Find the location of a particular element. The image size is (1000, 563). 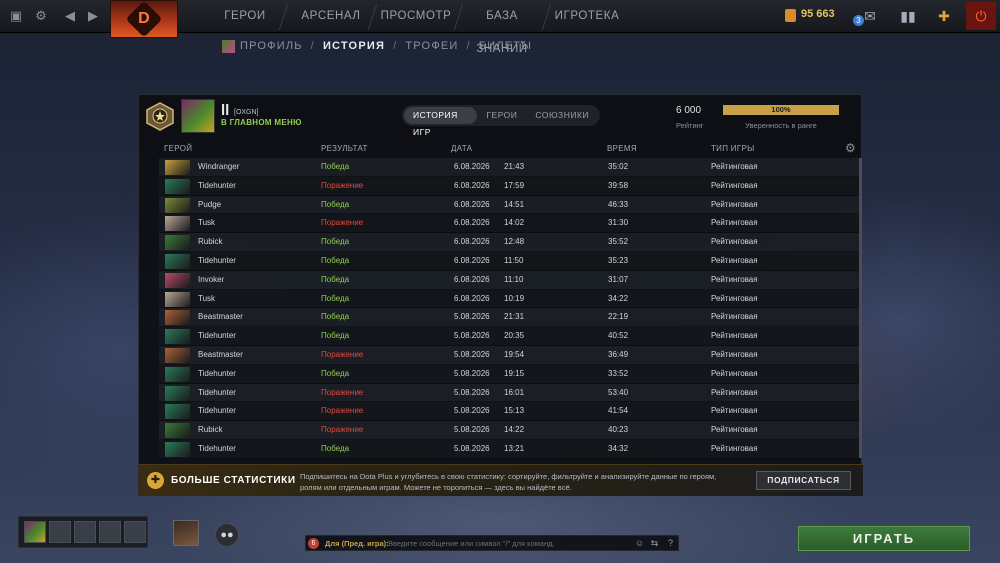

column-header-hero: ГЕРОЙ is located at coordinates (178, 148).